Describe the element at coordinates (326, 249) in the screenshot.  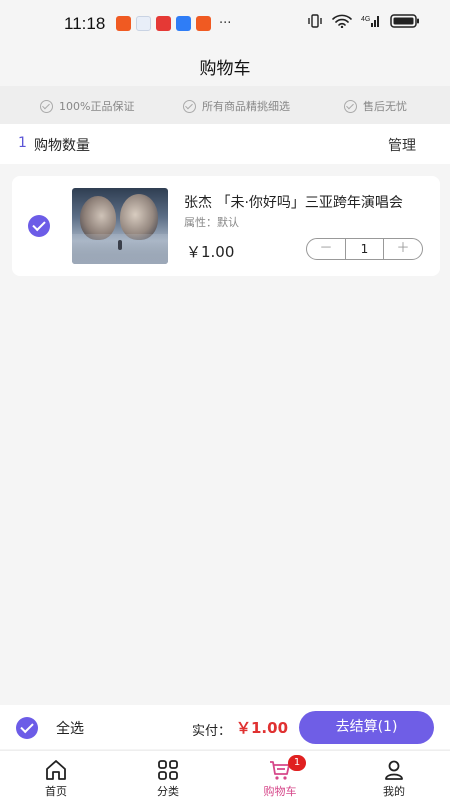
I see `decrement-button: －` at that location.